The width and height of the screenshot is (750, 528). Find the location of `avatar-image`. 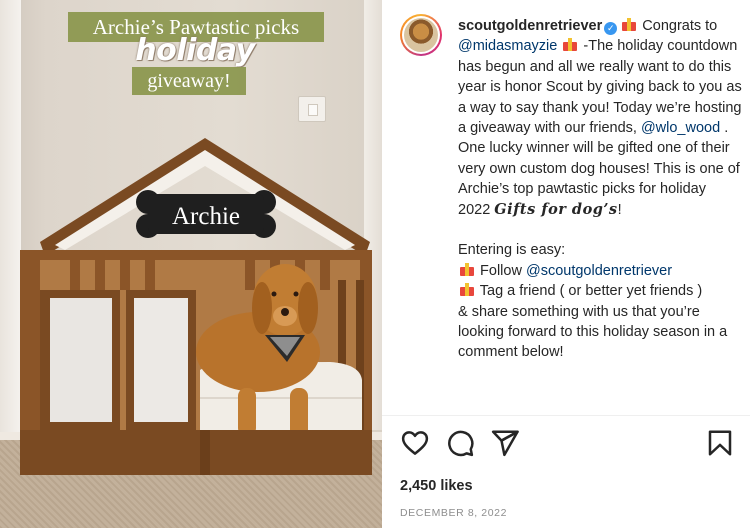

avatar-image is located at coordinates (421, 35).